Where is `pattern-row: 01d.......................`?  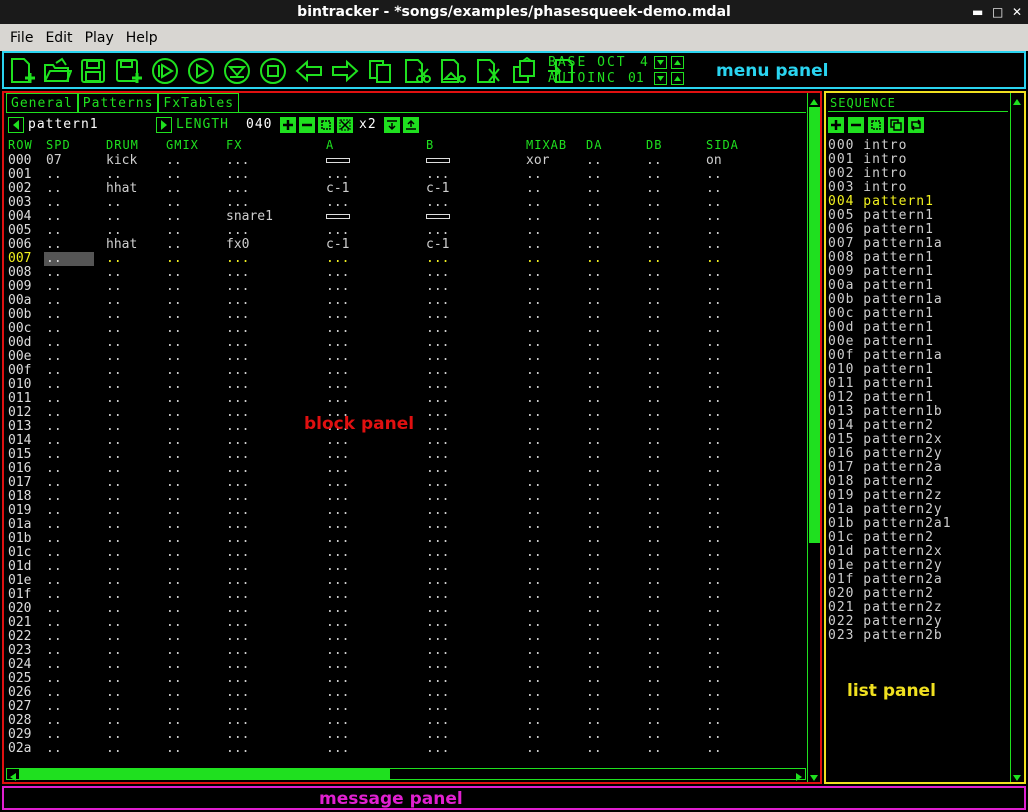 pattern-row: 01d....................... is located at coordinates (407, 567).